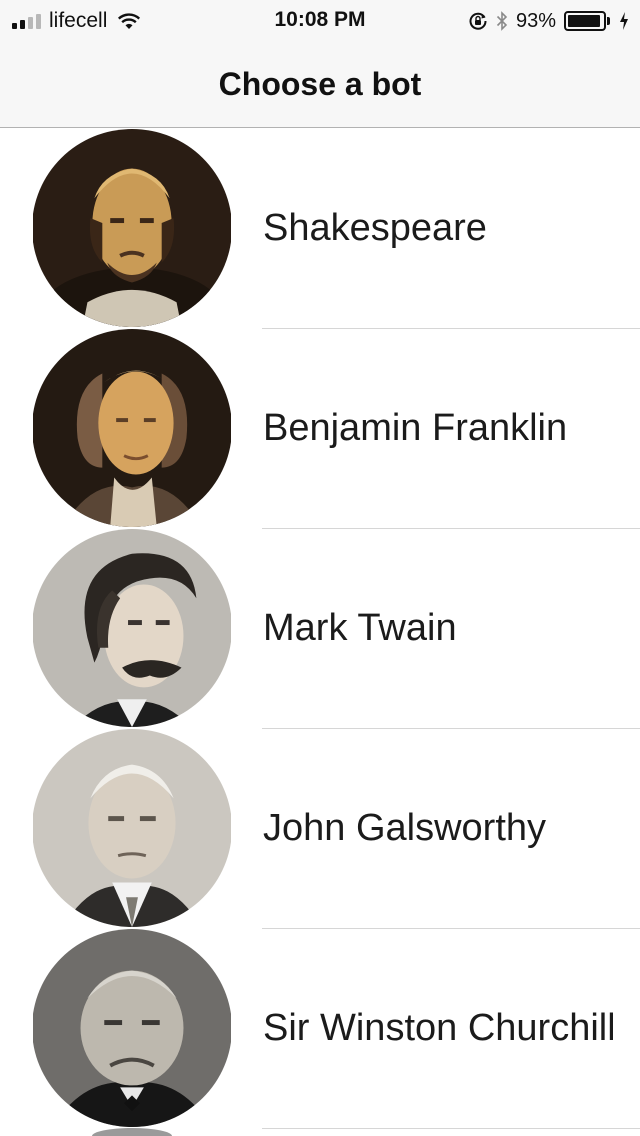 The width and height of the screenshot is (640, 1136). I want to click on battery-icon, so click(587, 21).